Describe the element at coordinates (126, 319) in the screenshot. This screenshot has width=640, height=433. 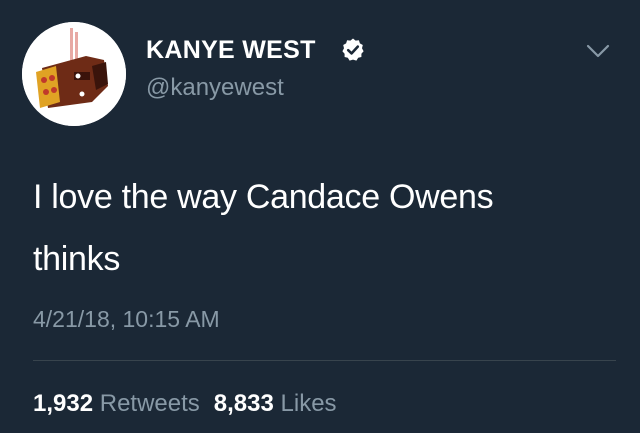
I see `tweet-timestamp: 4/21/18, 10:15 AM` at that location.